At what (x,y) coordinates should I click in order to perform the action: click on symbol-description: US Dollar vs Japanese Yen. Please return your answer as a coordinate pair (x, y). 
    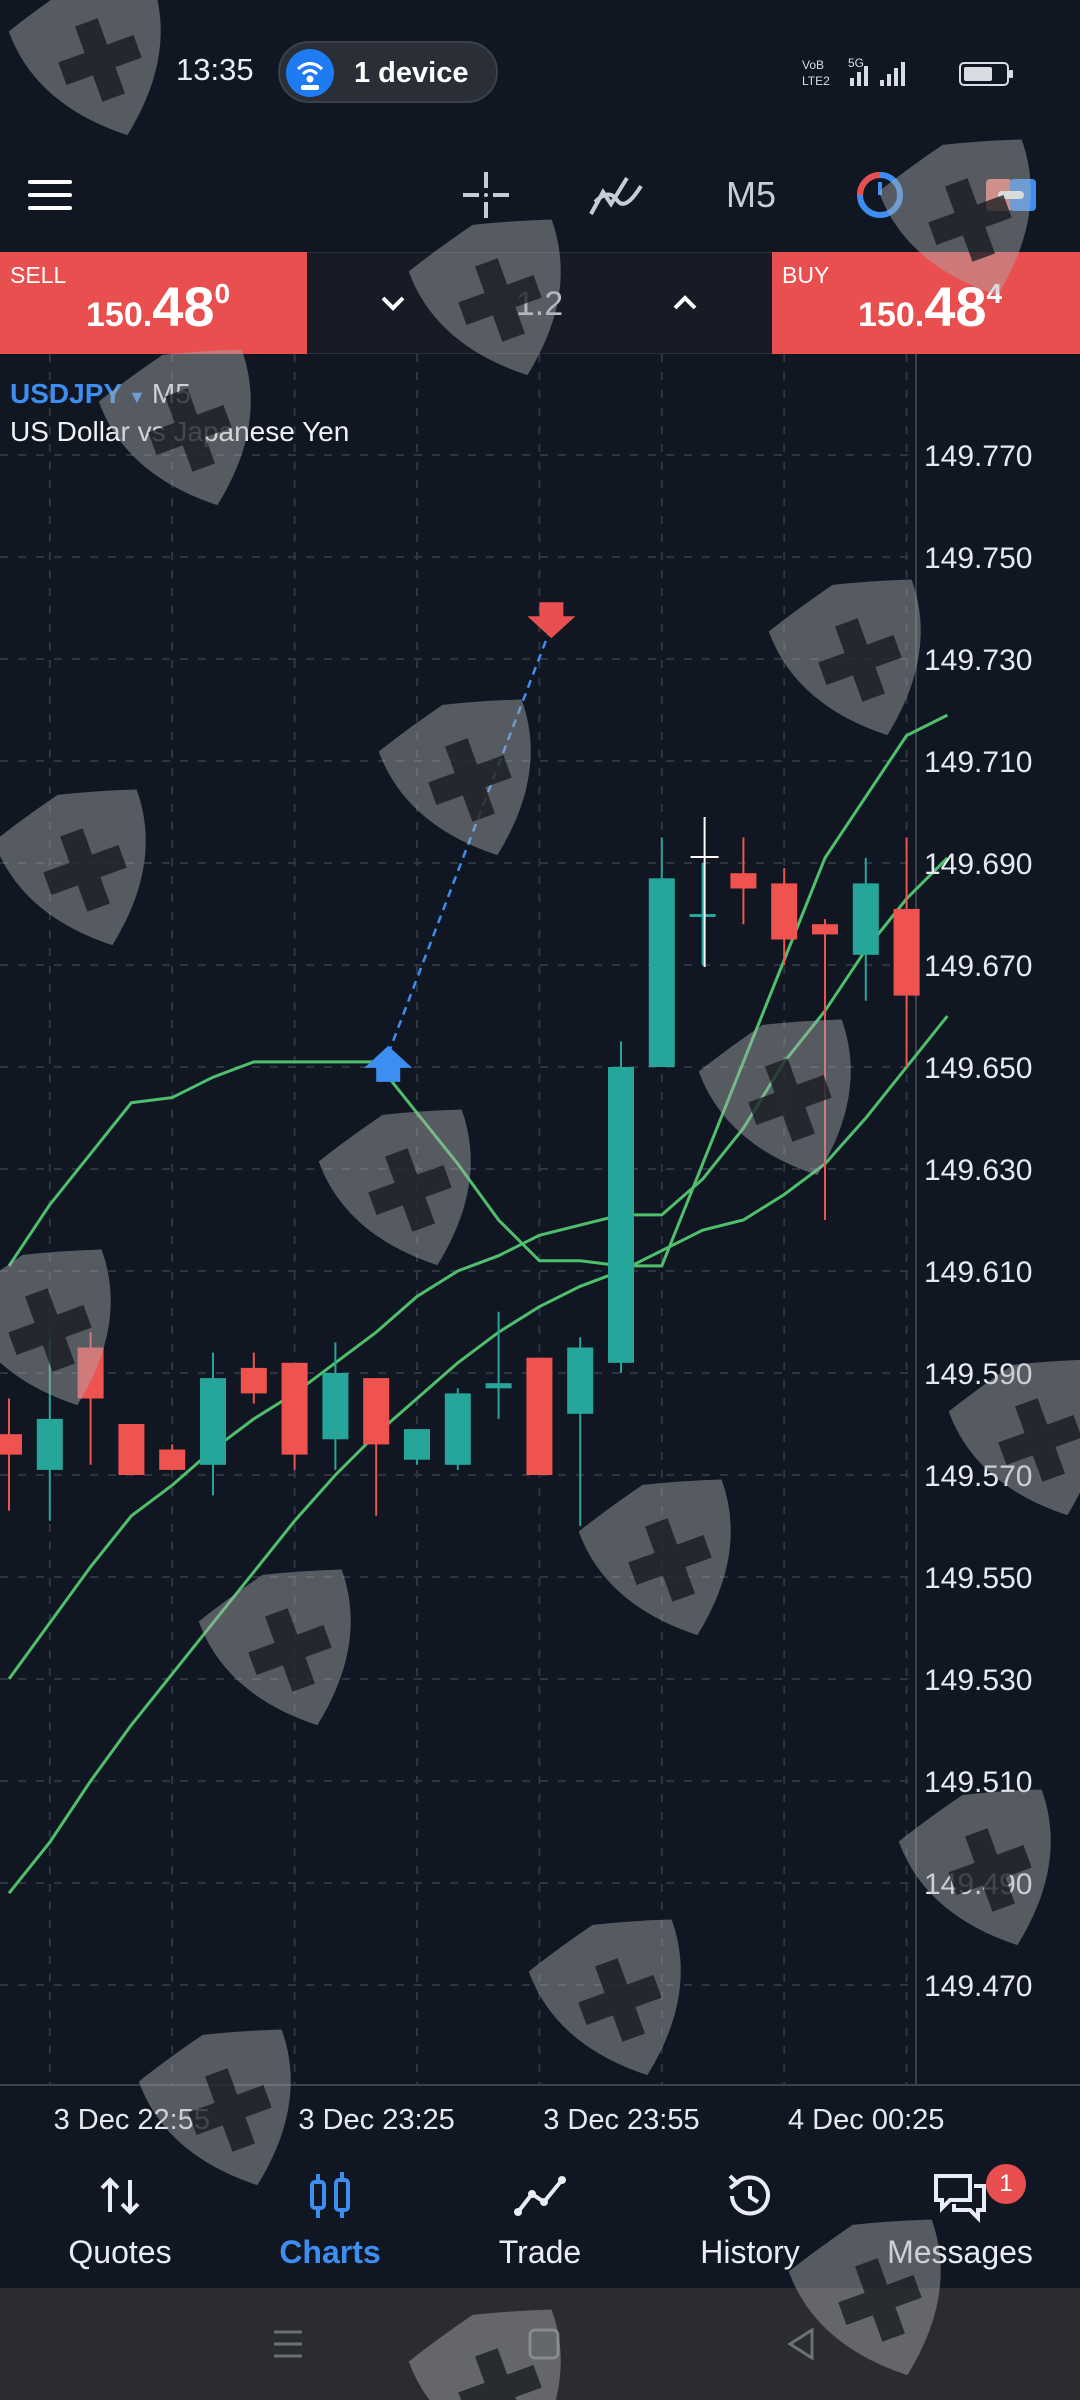
    Looking at the image, I should click on (180, 431).